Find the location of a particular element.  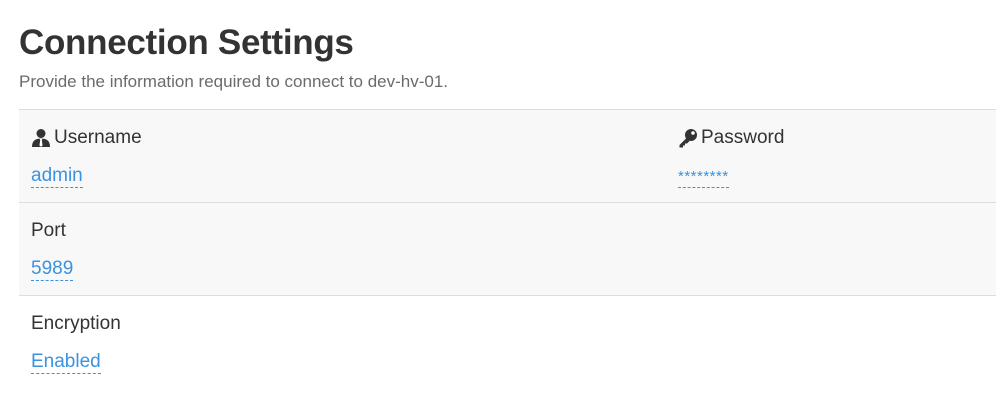

password-label: Password is located at coordinates (731, 138).